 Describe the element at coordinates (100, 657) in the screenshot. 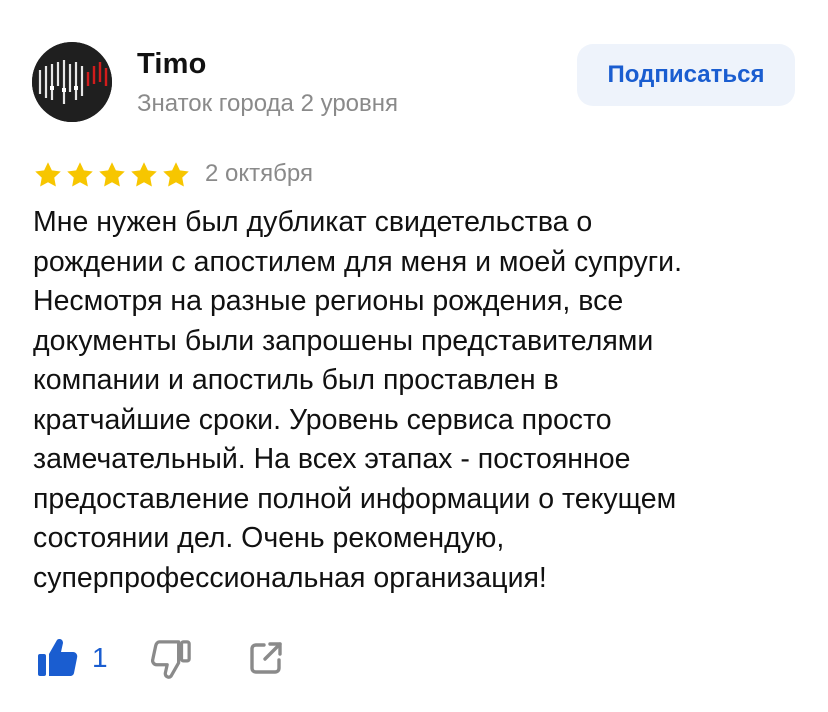

I see `like-count: 1` at that location.